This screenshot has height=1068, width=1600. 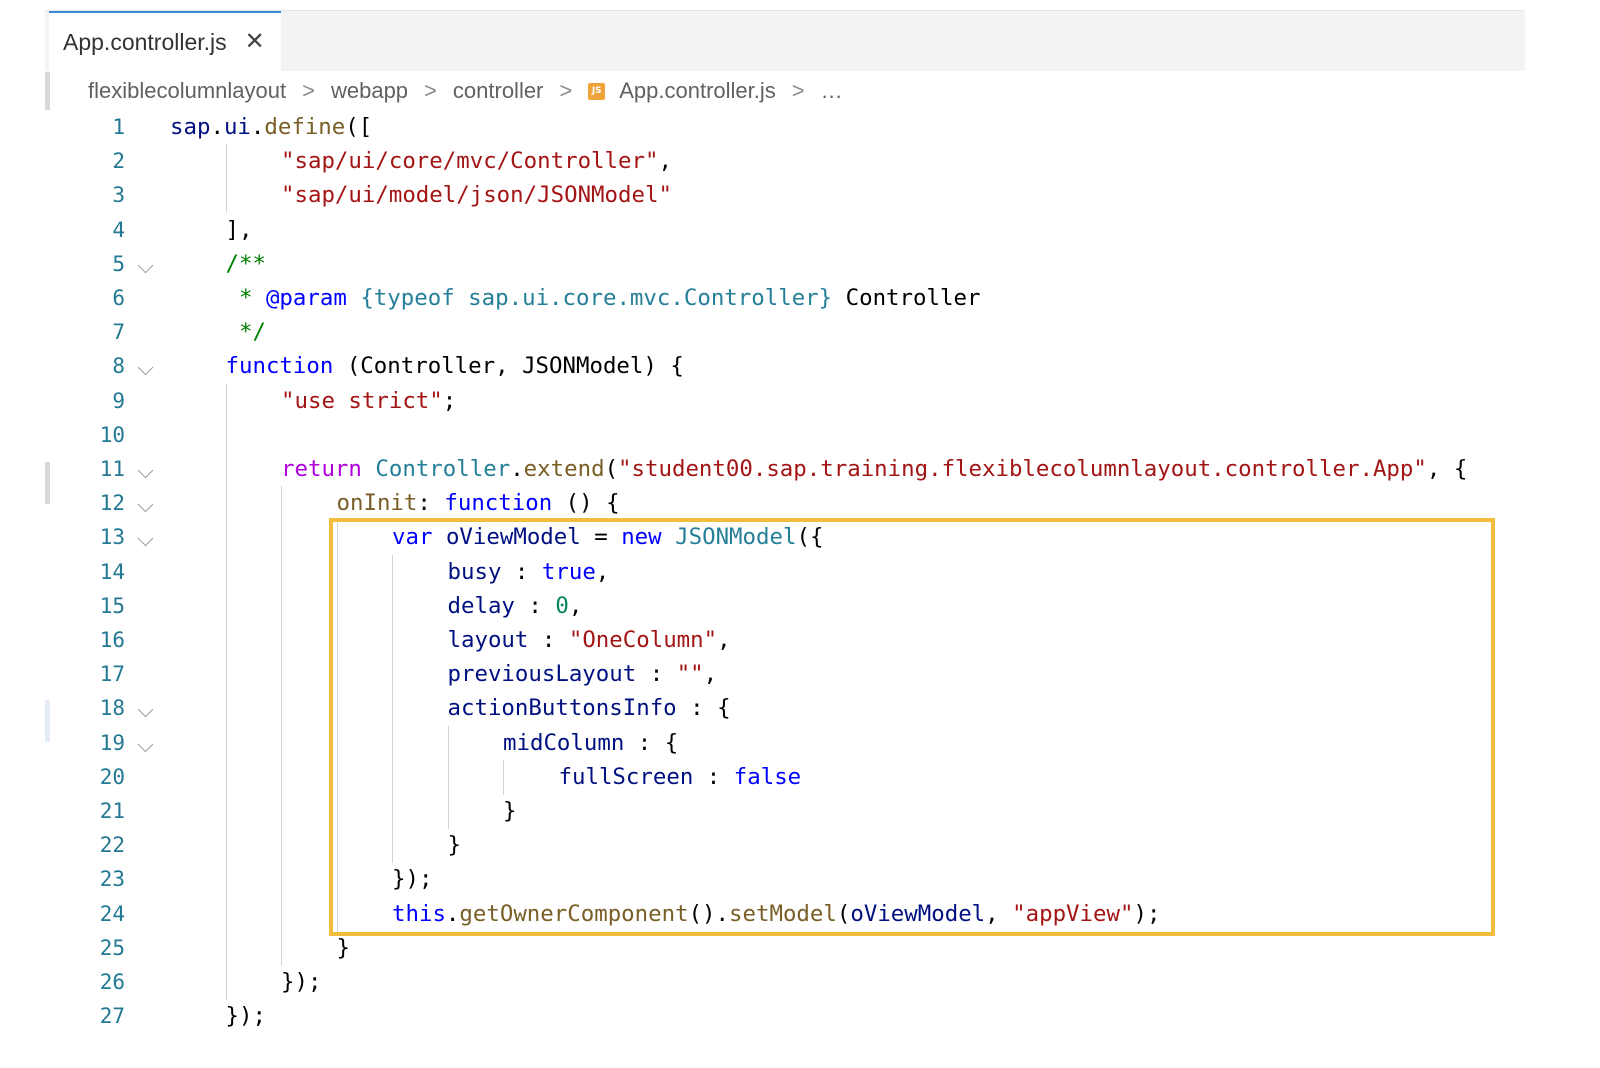 I want to click on code-text: midColumn : {, so click(x=590, y=743).